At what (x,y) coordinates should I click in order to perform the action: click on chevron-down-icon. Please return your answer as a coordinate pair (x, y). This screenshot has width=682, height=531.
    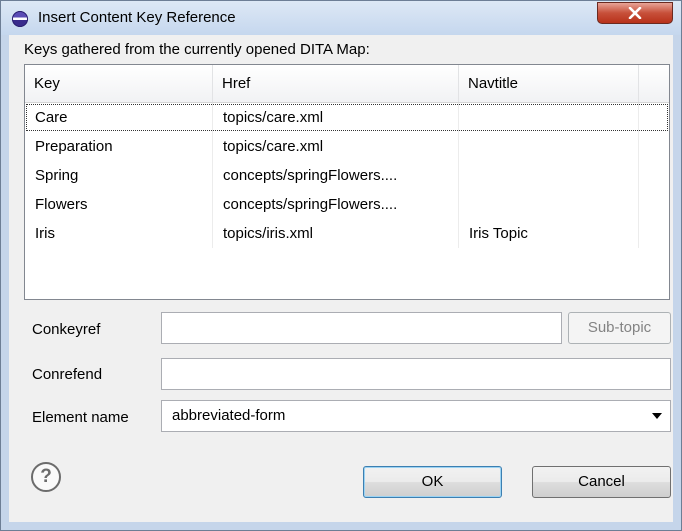
    Looking at the image, I should click on (657, 416).